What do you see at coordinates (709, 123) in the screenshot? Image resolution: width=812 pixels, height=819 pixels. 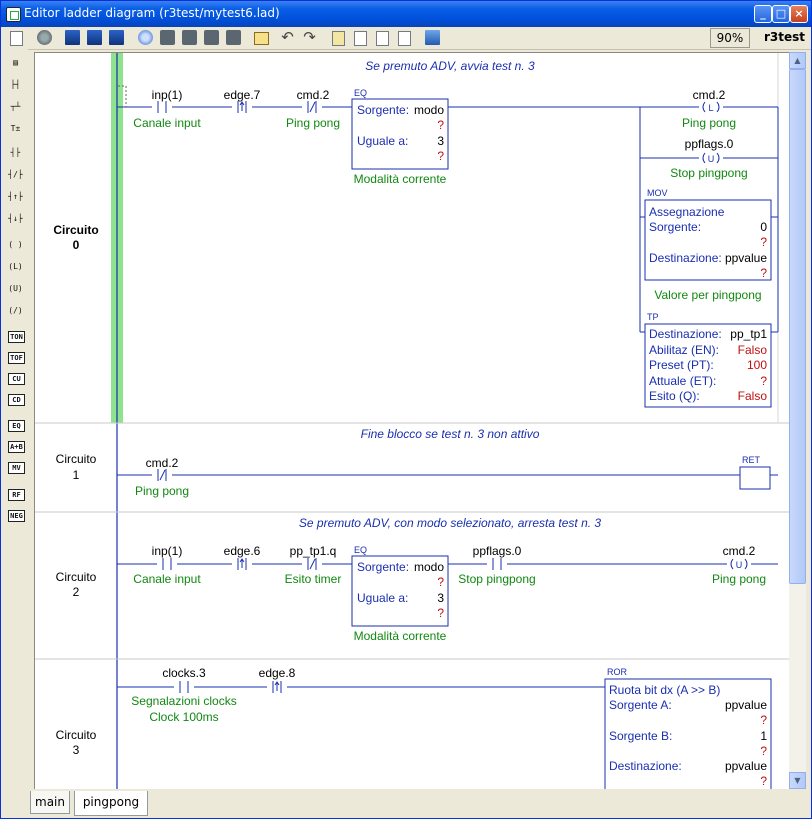 I see `coil-description: Ping pong` at bounding box center [709, 123].